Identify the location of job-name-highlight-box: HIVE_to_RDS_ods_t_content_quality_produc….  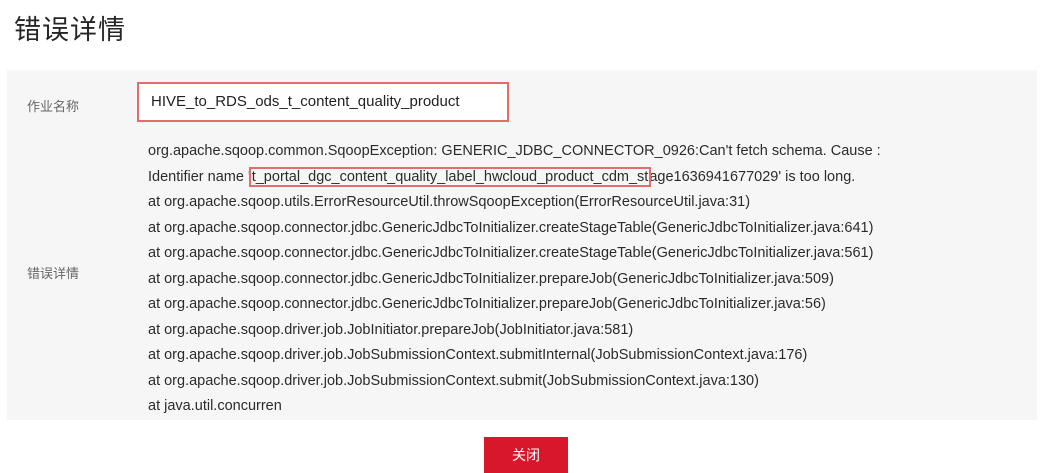
(323, 102).